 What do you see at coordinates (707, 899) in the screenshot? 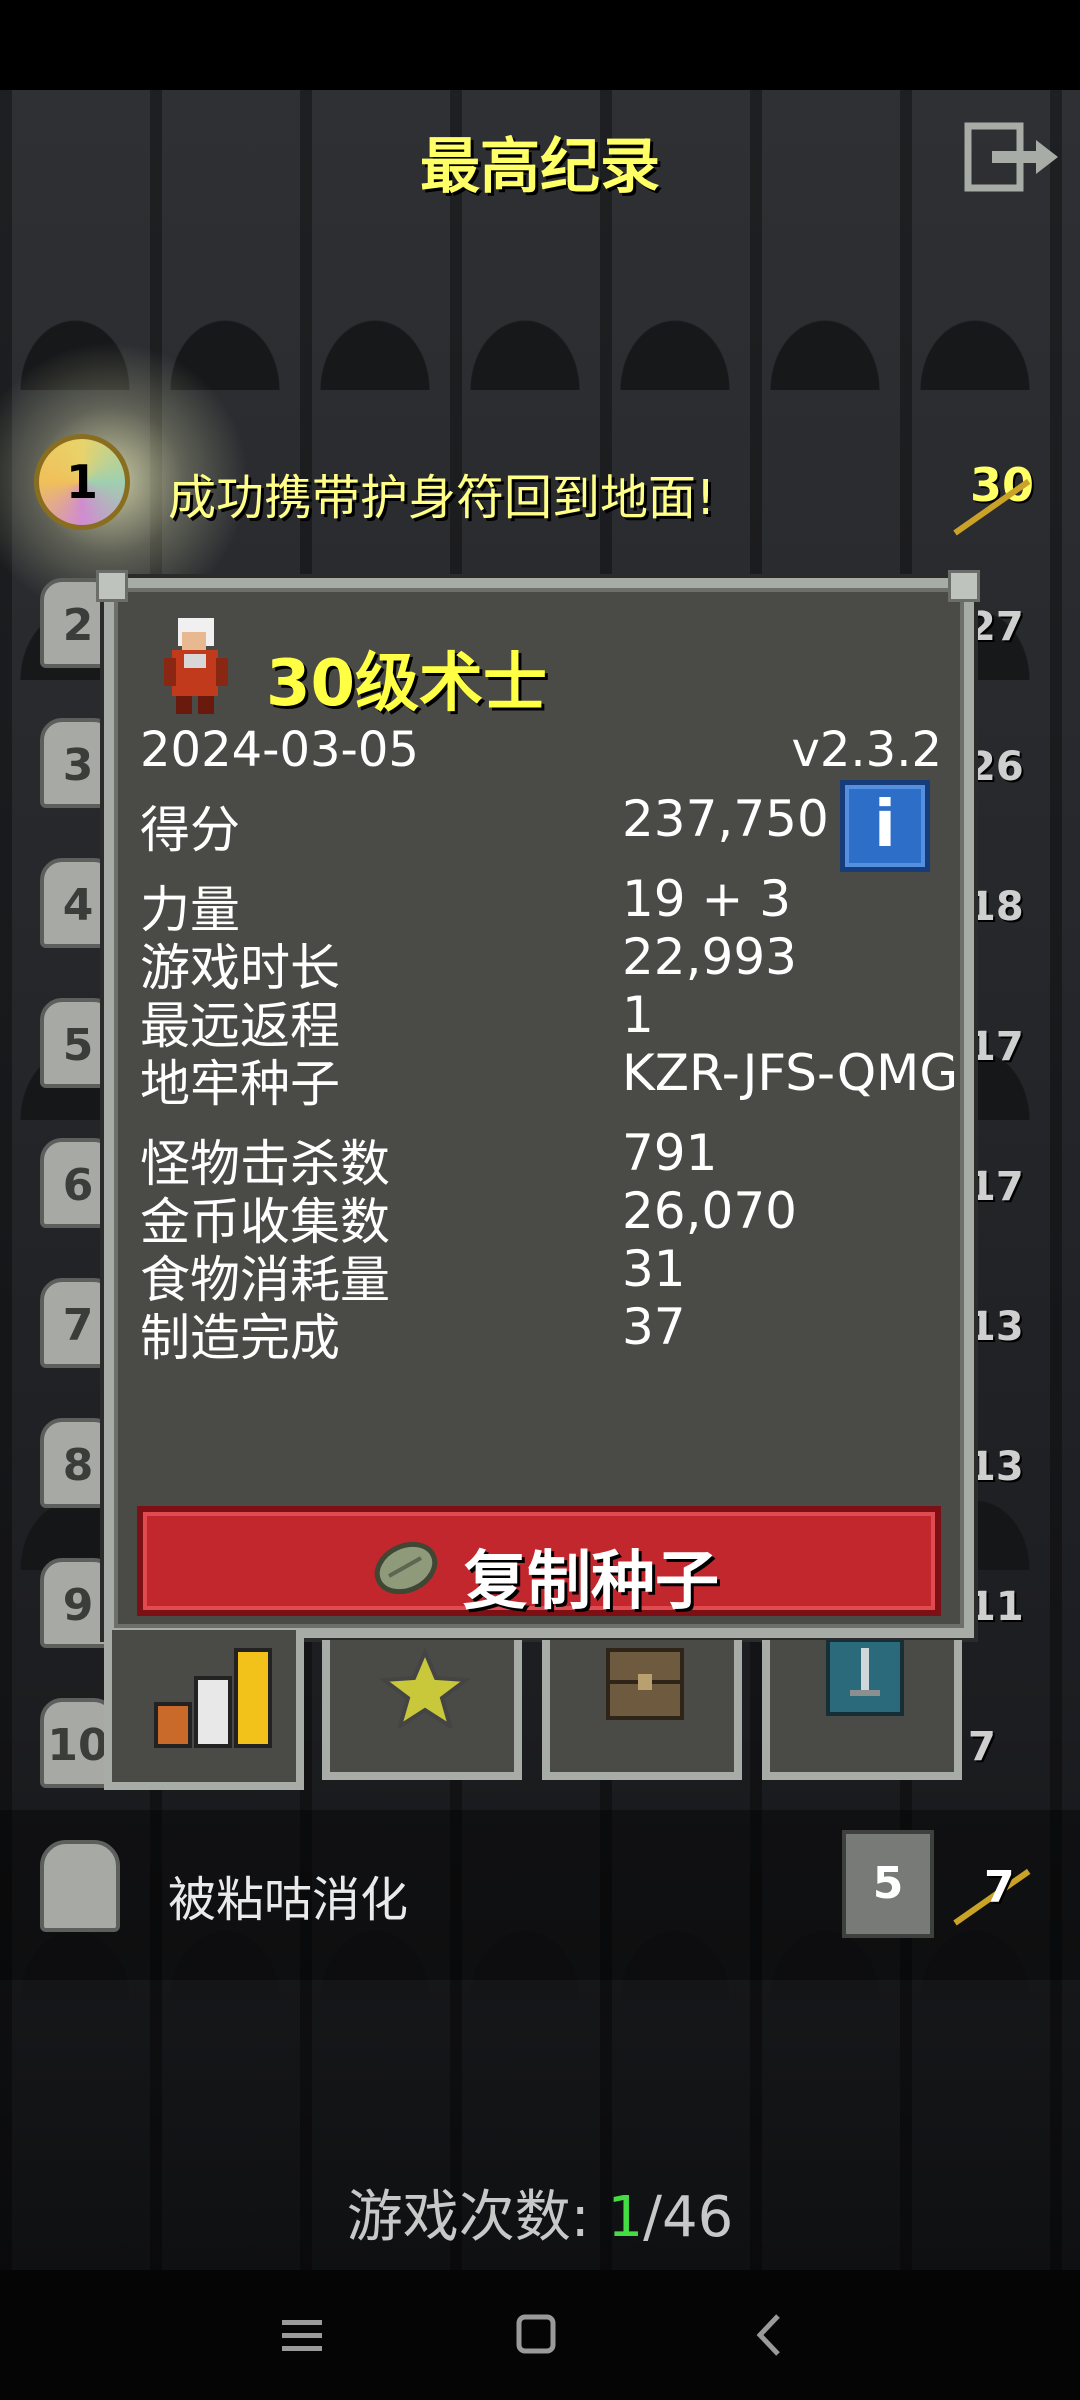
I see `stat-value: 19 + 3` at bounding box center [707, 899].